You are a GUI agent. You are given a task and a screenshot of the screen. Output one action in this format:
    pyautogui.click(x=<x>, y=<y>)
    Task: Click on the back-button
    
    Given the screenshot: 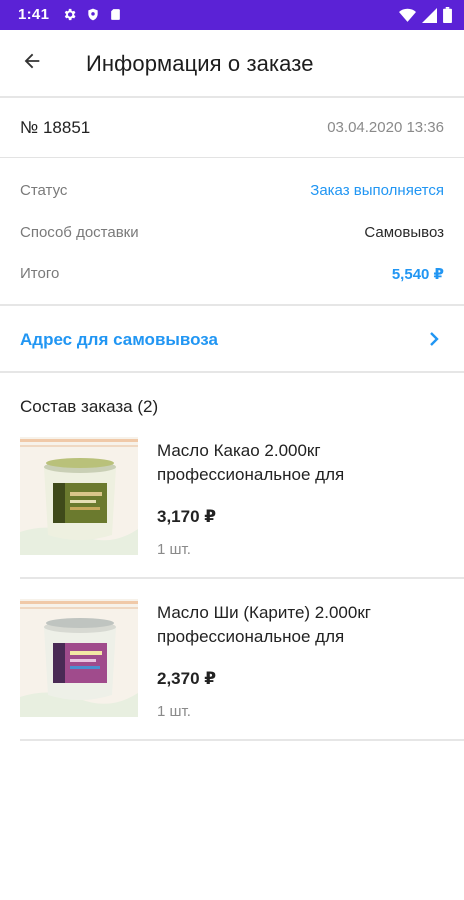 What is the action you would take?
    pyautogui.click(x=32, y=63)
    